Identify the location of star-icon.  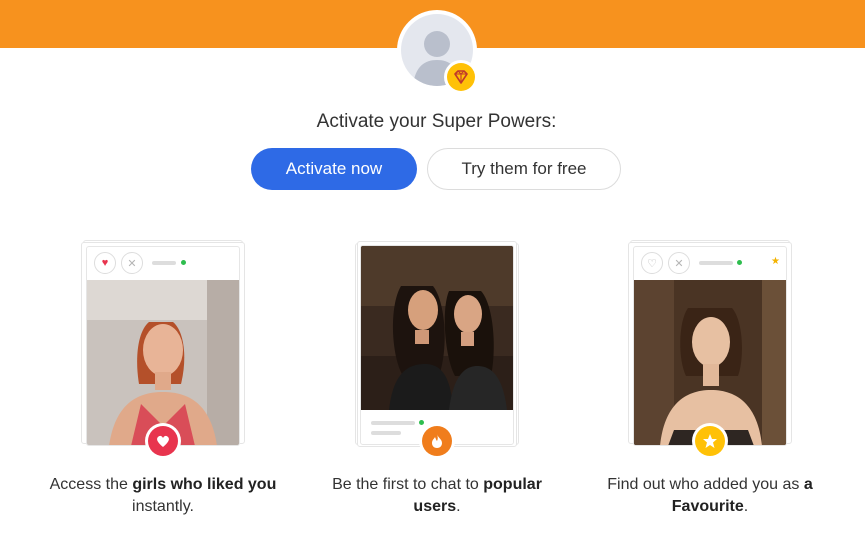
(710, 441).